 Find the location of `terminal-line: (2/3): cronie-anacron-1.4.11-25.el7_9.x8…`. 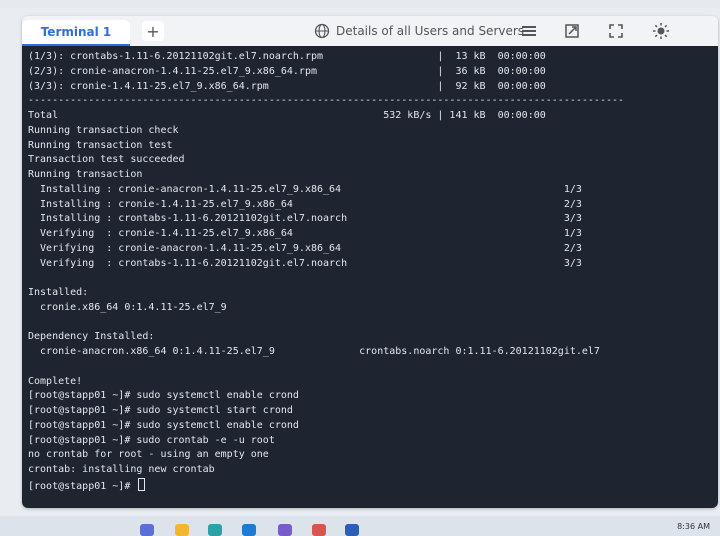

terminal-line: (2/3): cronie-anacron-1.4.11-25.el7_9.x8… is located at coordinates (287, 71).